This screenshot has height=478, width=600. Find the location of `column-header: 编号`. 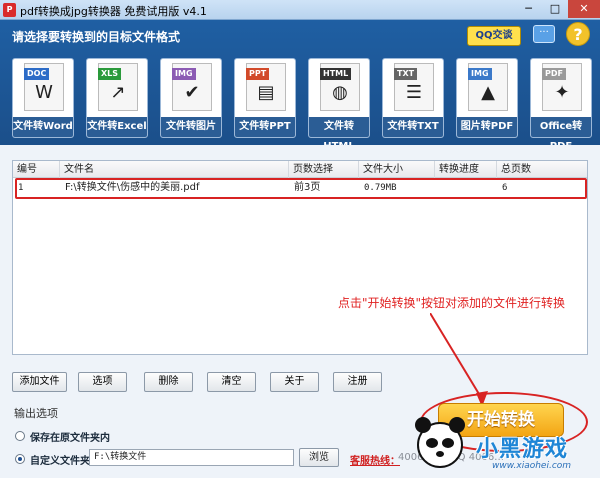

column-header: 编号 is located at coordinates (36, 169).